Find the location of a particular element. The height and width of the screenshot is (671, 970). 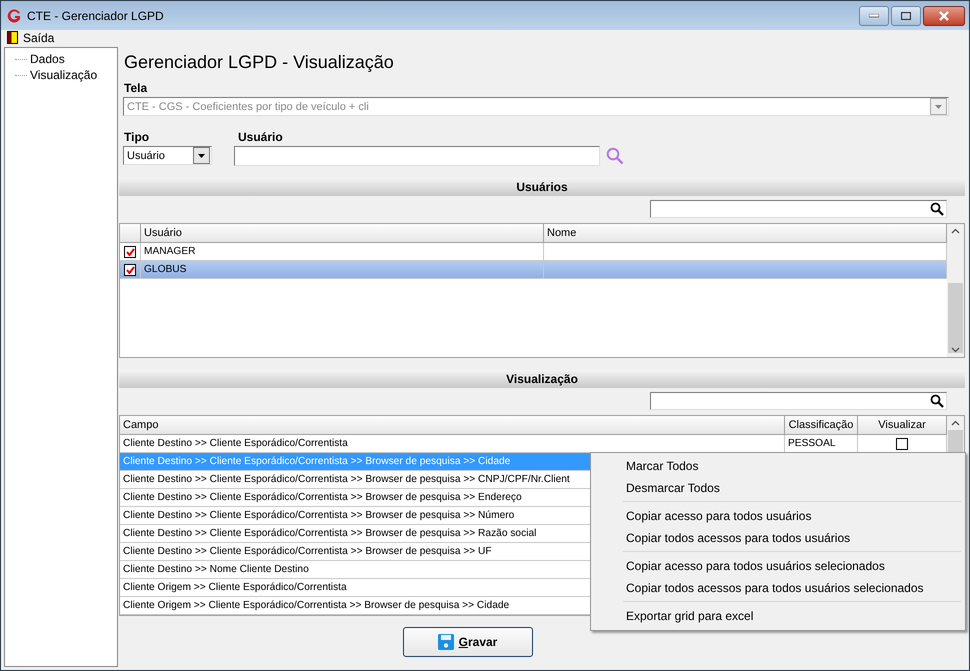

table-cell: PESSOAL is located at coordinates (812, 443).